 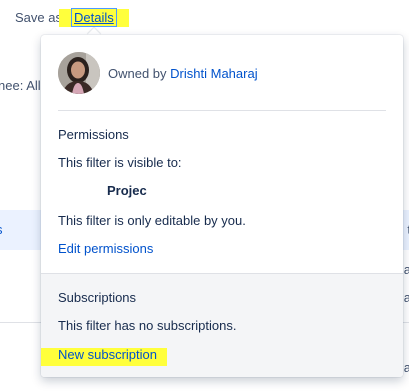 I want to click on filter-header-bar: Save as Details, so click(x=204, y=18).